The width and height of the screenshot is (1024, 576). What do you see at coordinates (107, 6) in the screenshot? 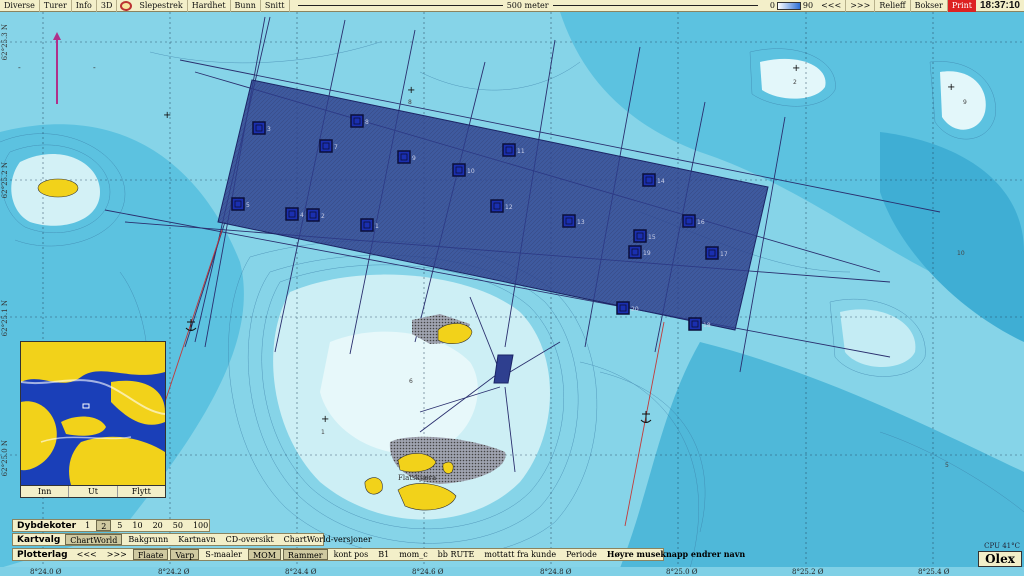
I see `menu-3d: 3D` at bounding box center [107, 6].